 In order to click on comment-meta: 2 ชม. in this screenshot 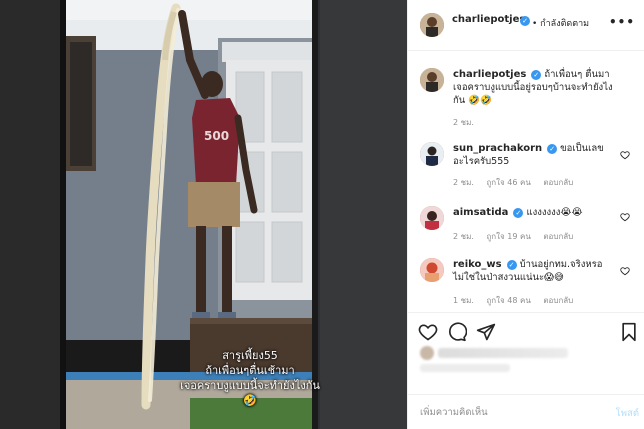, I will do `click(468, 122)`.